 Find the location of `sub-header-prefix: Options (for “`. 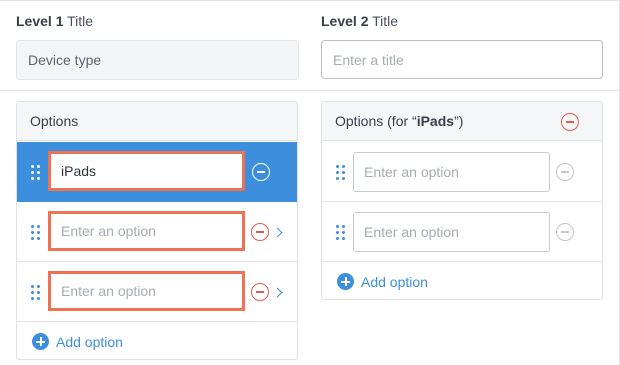

sub-header-prefix: Options (for “ is located at coordinates (376, 121).